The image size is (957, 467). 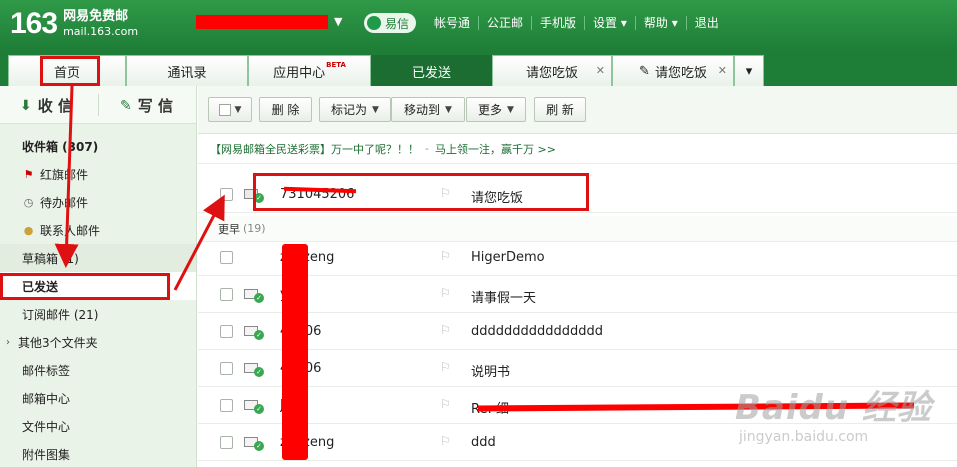 I want to click on baidu-watermark: Baidu 经验 jingyan.baidu.com, so click(x=833, y=412).